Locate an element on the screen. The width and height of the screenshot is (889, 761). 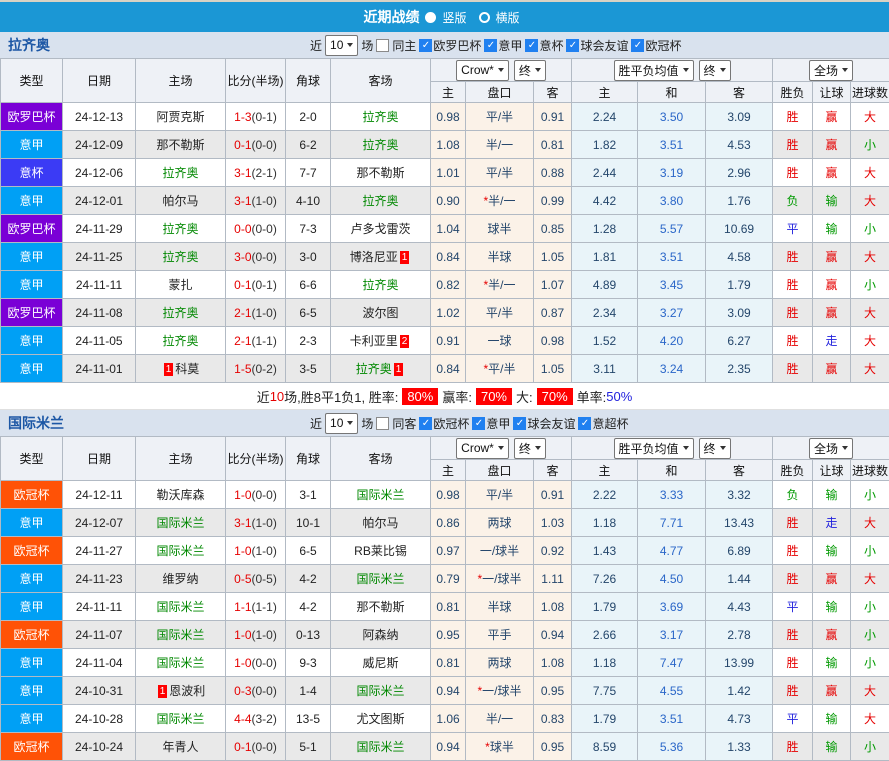
avg-draw-odds: 3.19 is located at coordinates (672, 173).